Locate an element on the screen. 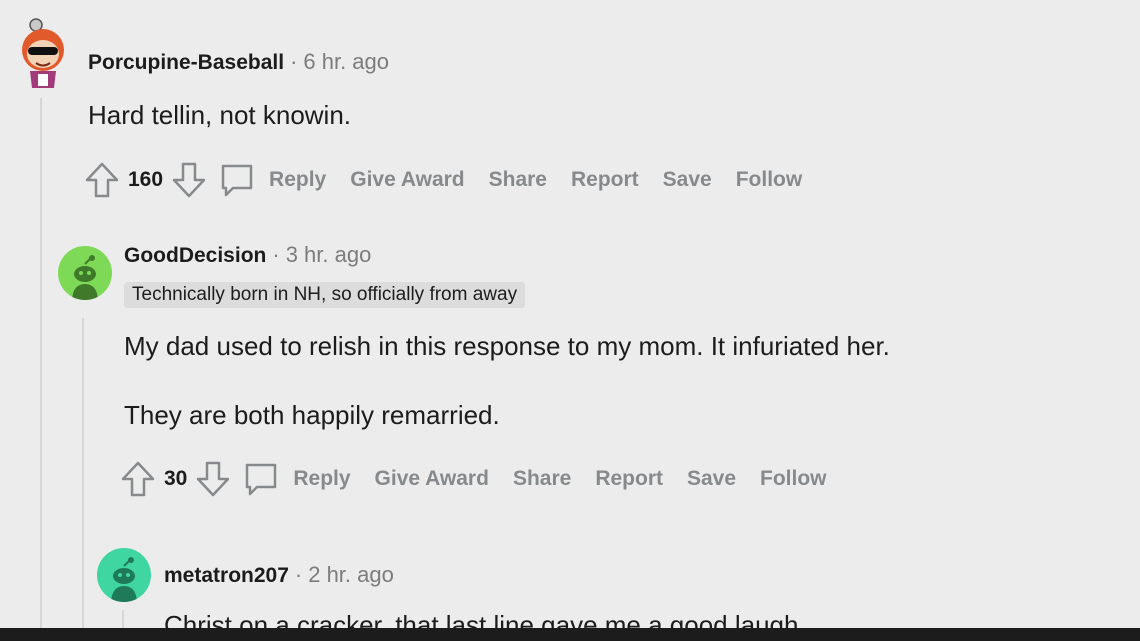  username: GoodDecision is located at coordinates (195, 256).